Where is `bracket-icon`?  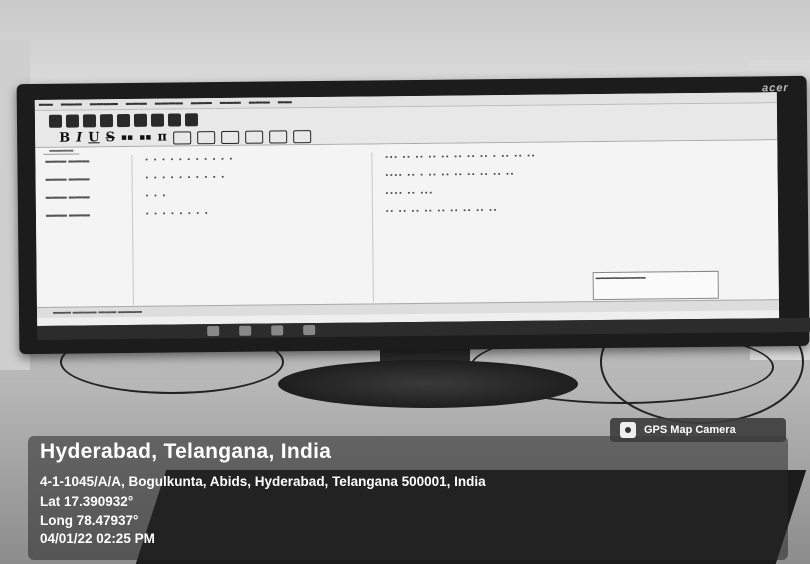 bracket-icon is located at coordinates (277, 136).